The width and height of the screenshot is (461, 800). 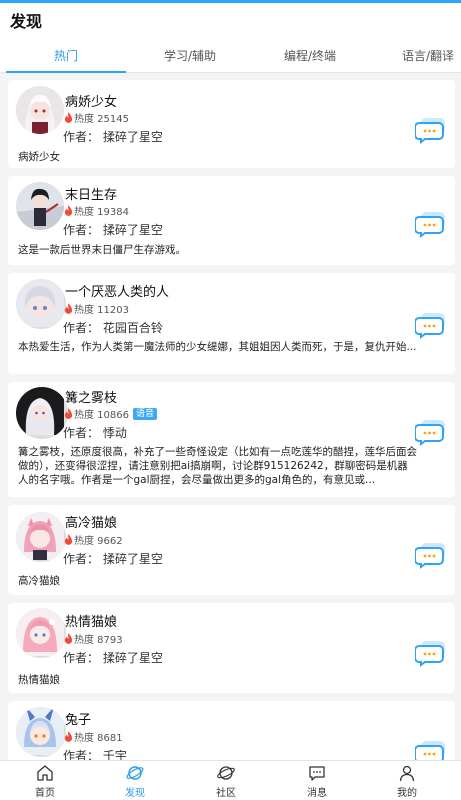 What do you see at coordinates (135, 773) in the screenshot?
I see `planet-icon` at bounding box center [135, 773].